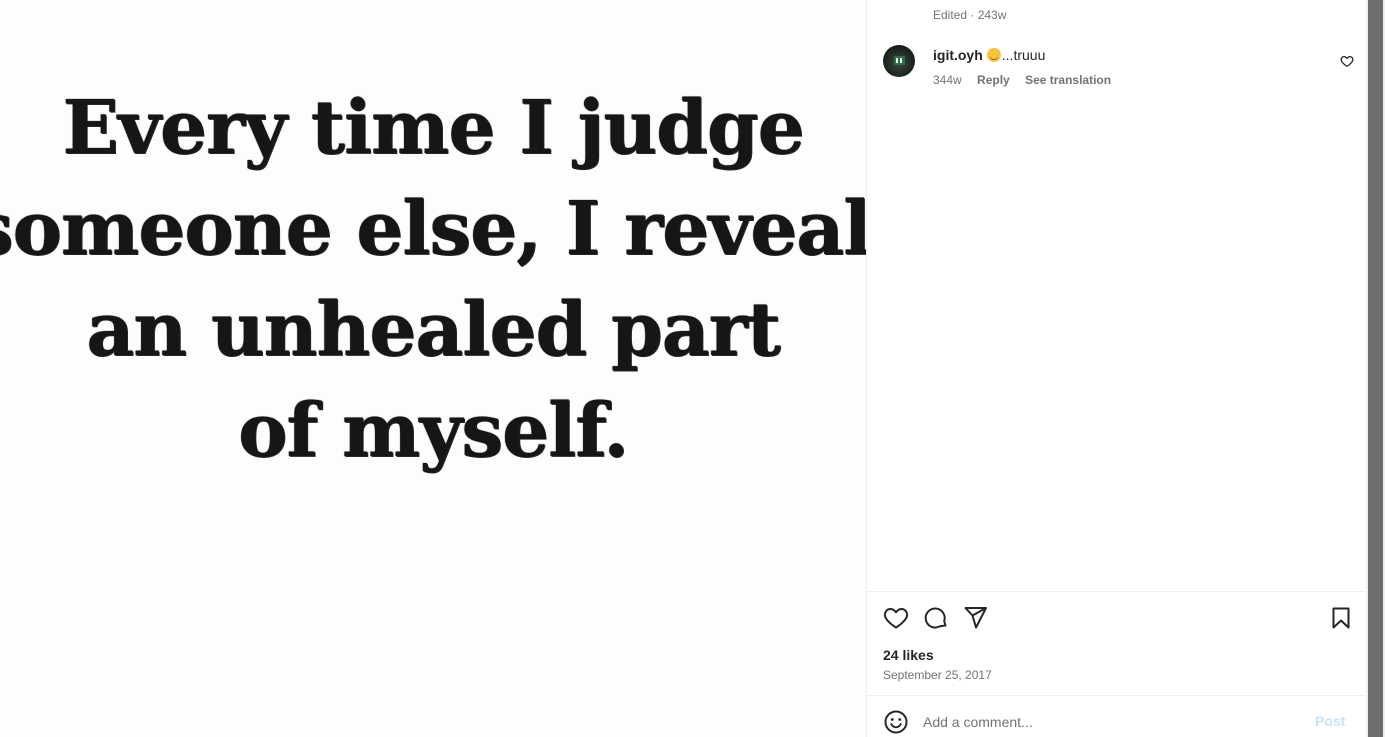 The width and height of the screenshot is (1385, 737). I want to click on quote-line: Every time I judge, so click(433, 128).